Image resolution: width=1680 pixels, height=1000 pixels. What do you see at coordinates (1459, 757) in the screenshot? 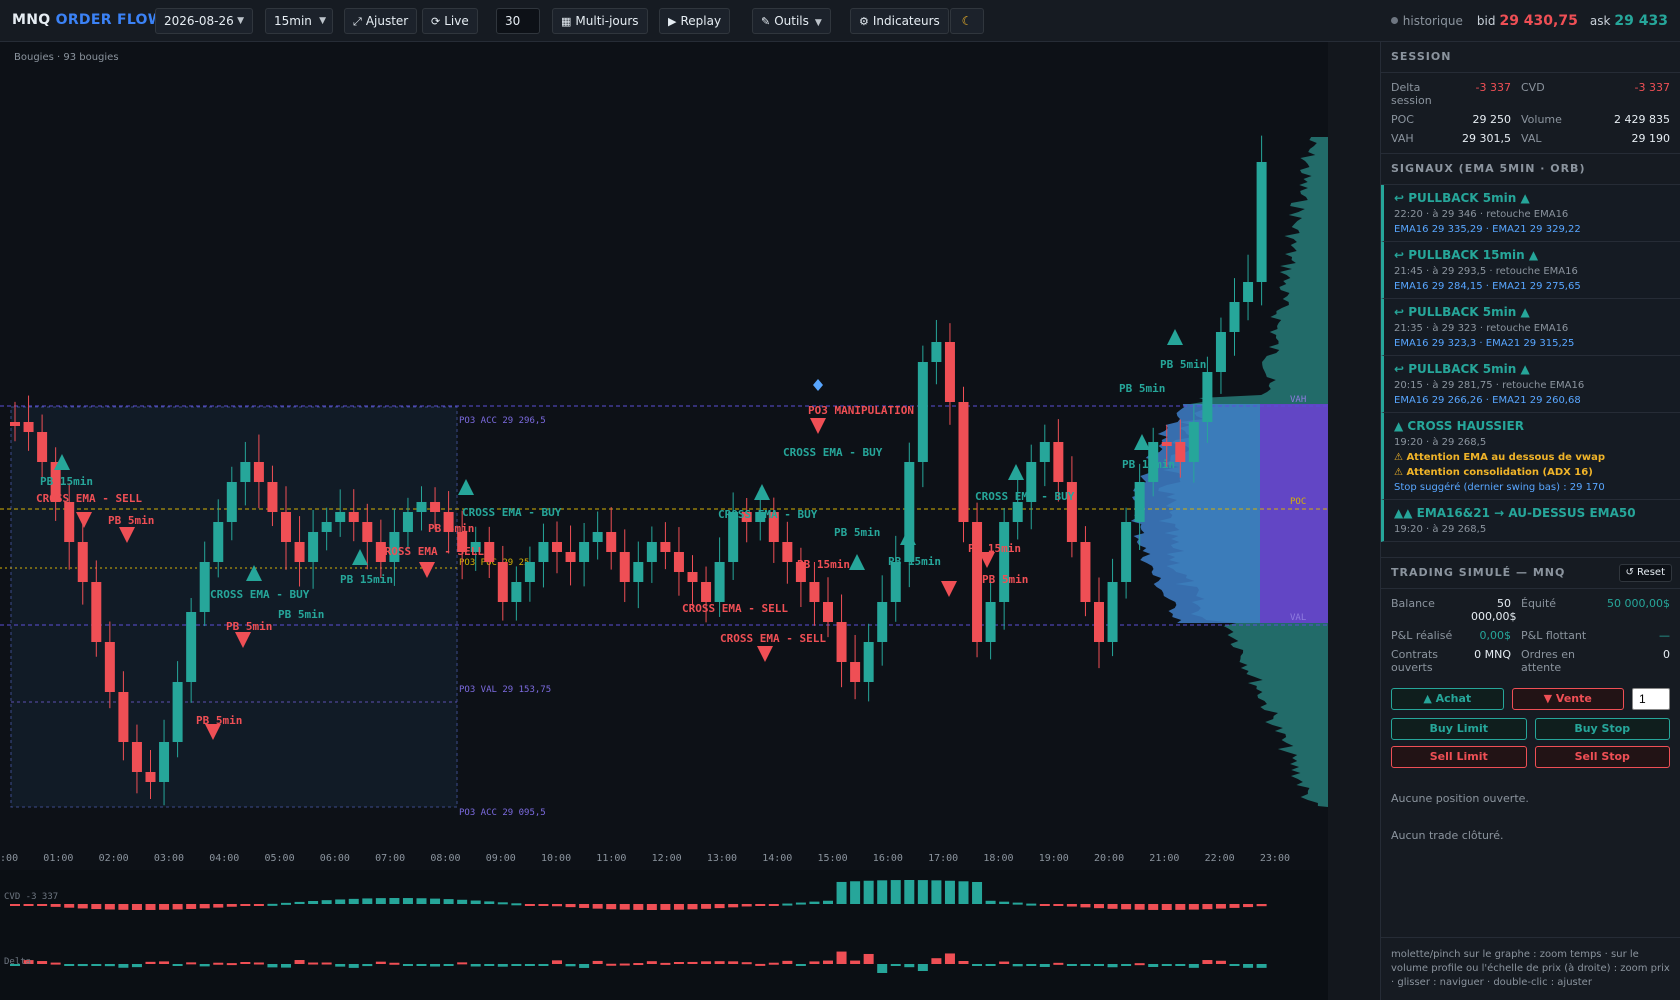
I see `sell-limit-button: Sell Limit` at bounding box center [1459, 757].